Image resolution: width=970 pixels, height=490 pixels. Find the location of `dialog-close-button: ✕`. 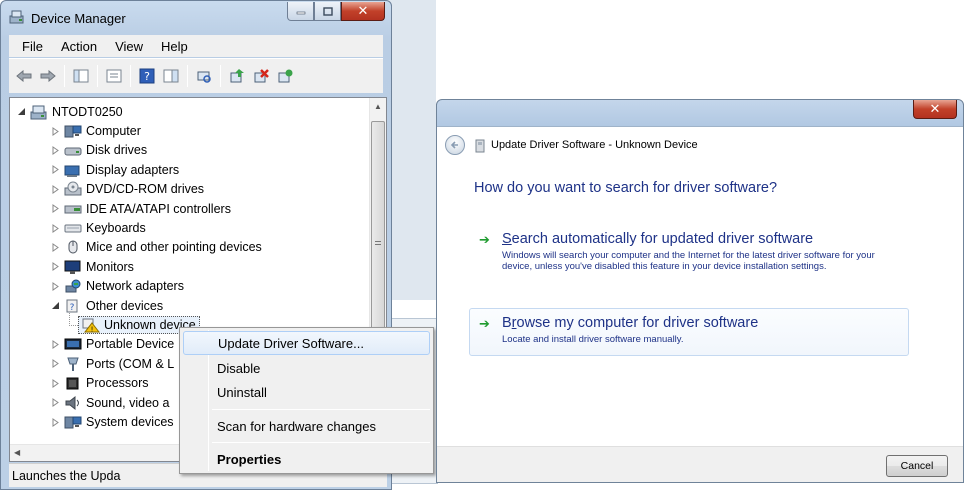

dialog-close-button: ✕ is located at coordinates (935, 109).